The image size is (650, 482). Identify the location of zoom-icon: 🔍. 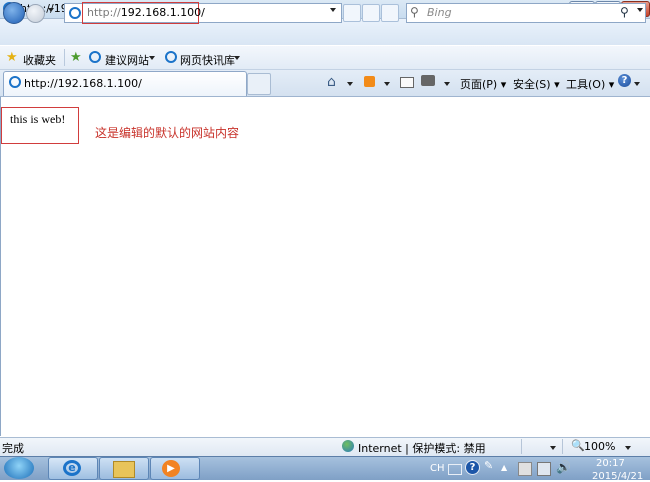
(578, 445).